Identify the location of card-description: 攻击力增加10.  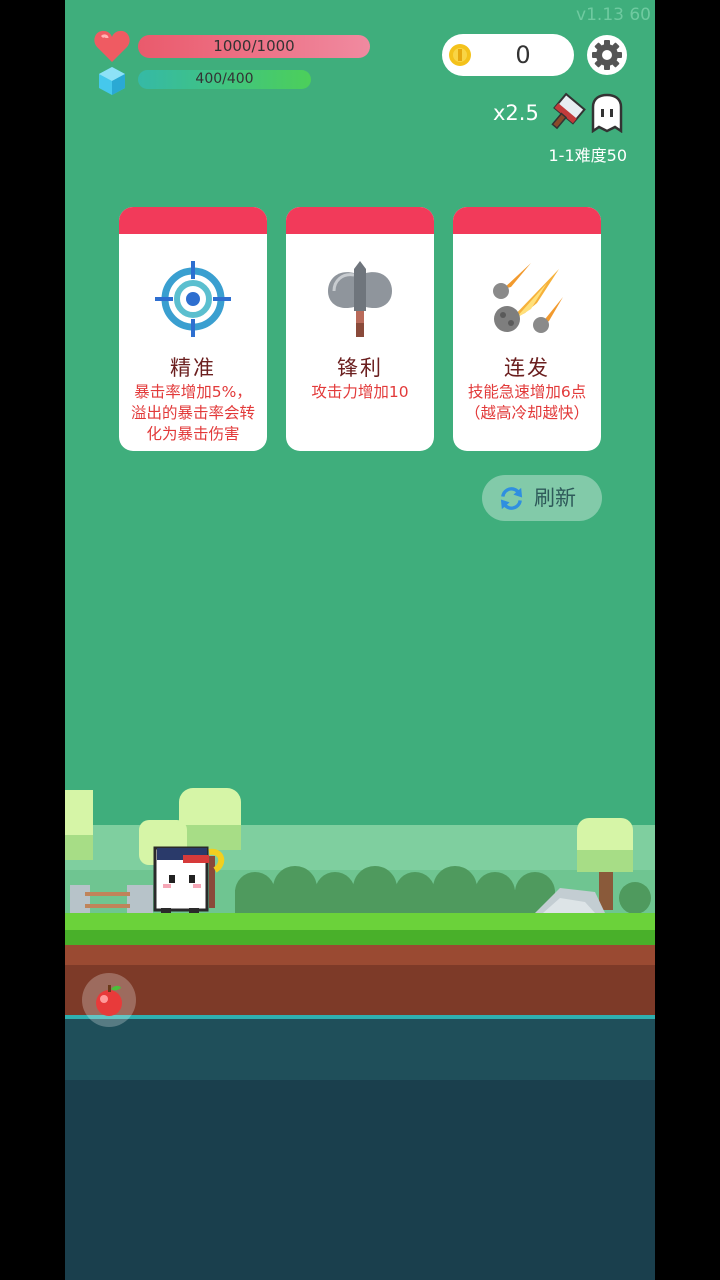
(360, 392).